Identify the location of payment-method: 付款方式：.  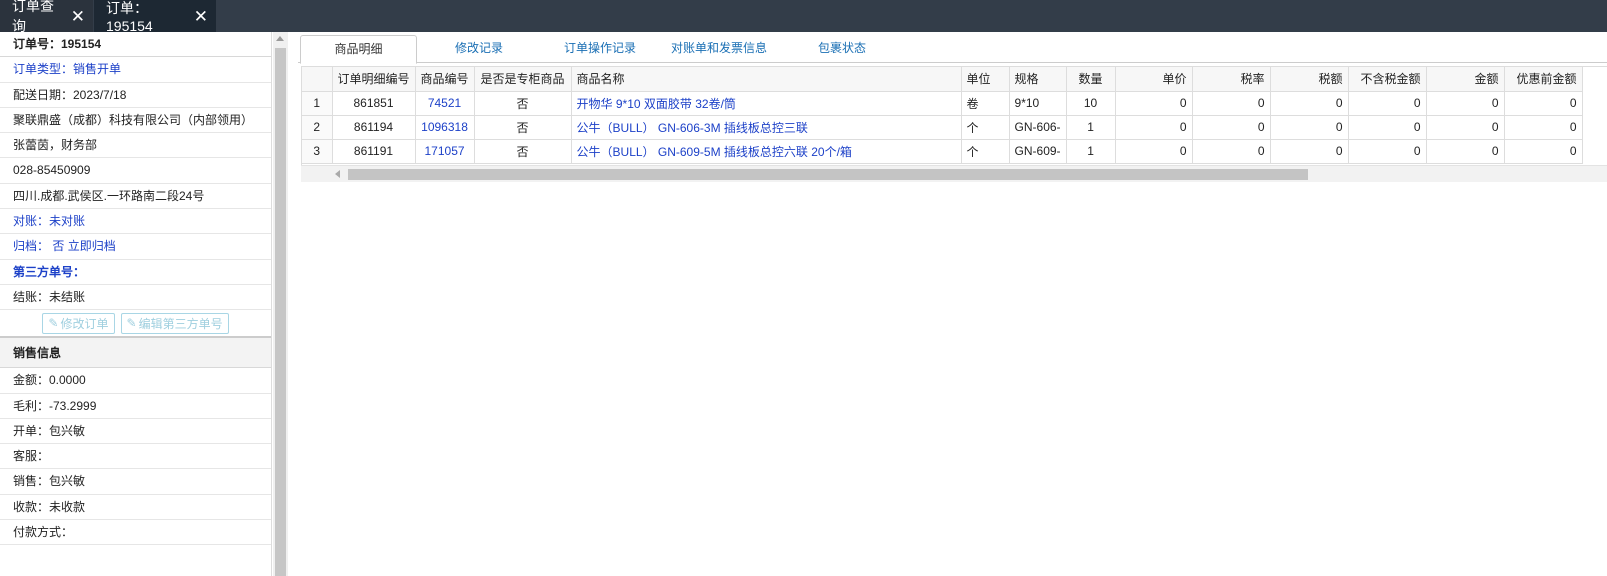
(135, 533).